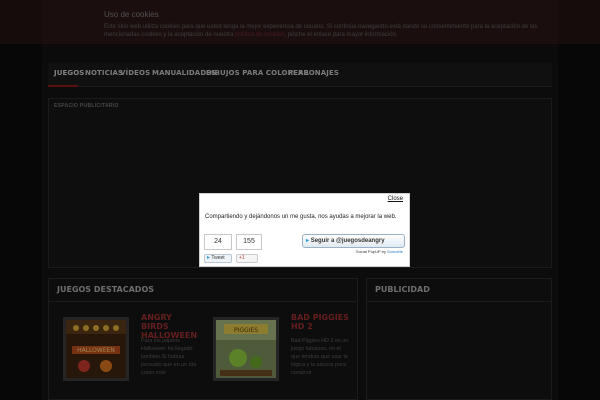 This screenshot has width=600, height=400. What do you see at coordinates (249, 242) in the screenshot?
I see `gplus-count: 155` at bounding box center [249, 242].